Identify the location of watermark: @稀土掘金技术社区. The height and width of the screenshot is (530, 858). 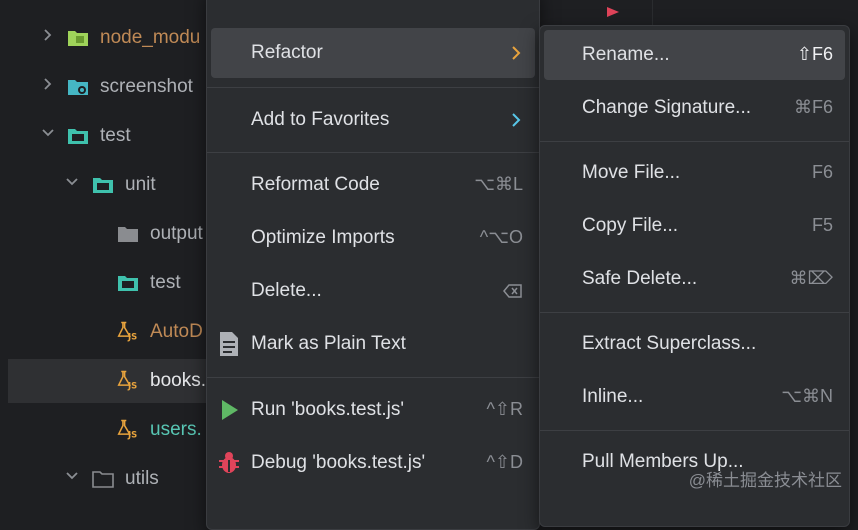
(765, 480).